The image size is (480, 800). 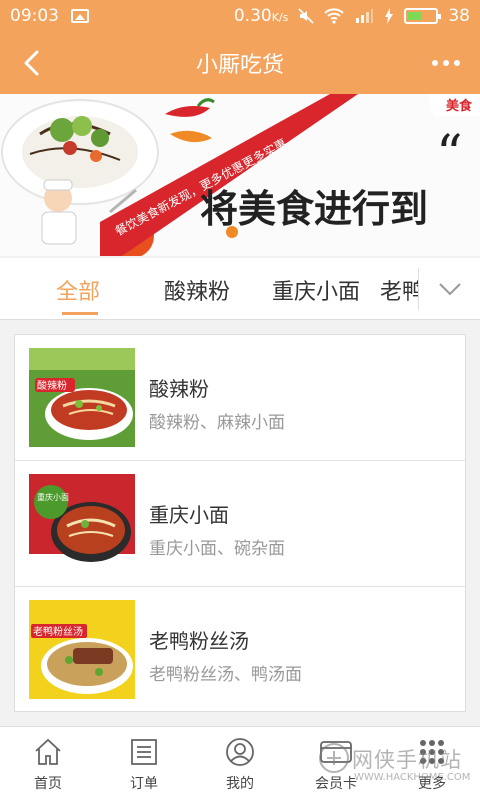 What do you see at coordinates (336, 763) in the screenshot?
I see `nav-member-card: 会员卡` at bounding box center [336, 763].